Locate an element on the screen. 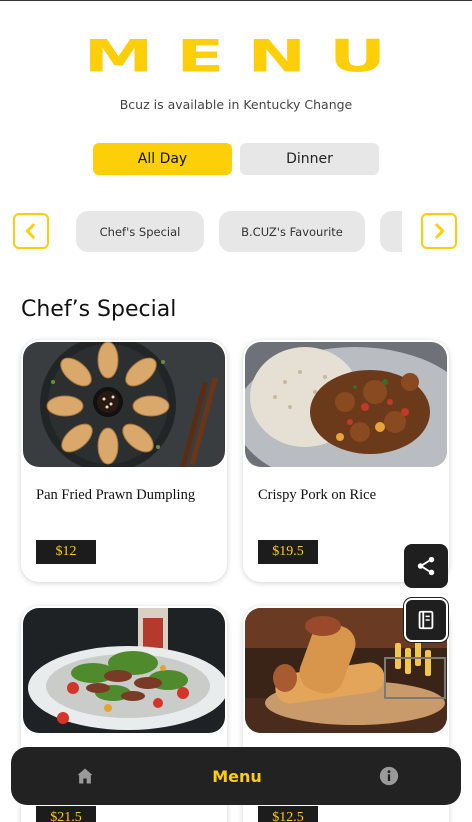 The image size is (472, 822). category-prev-button is located at coordinates (31, 231).